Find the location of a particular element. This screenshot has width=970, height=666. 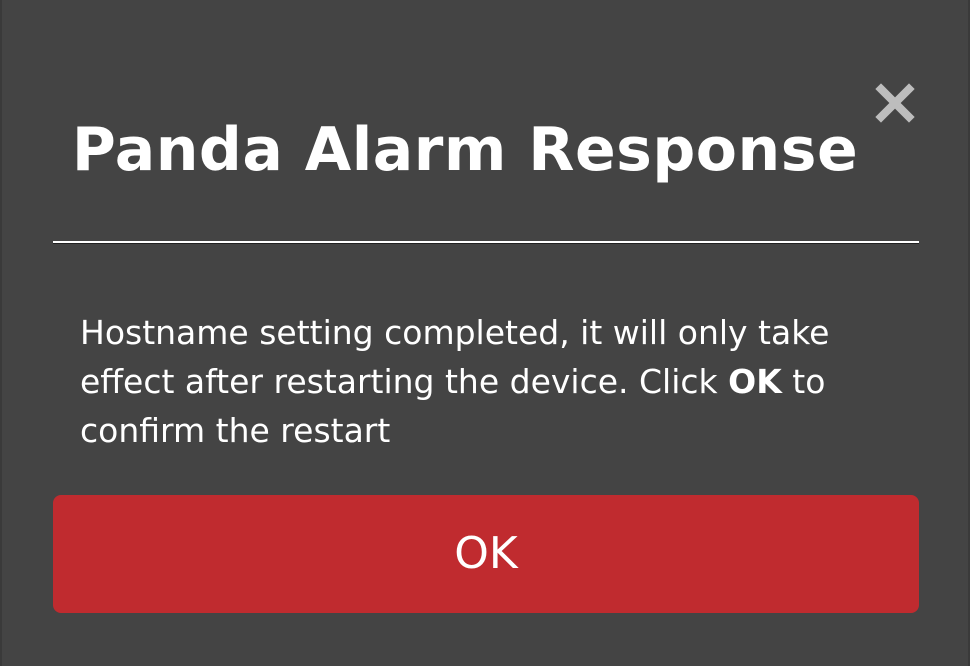

title-divider is located at coordinates (486, 242).